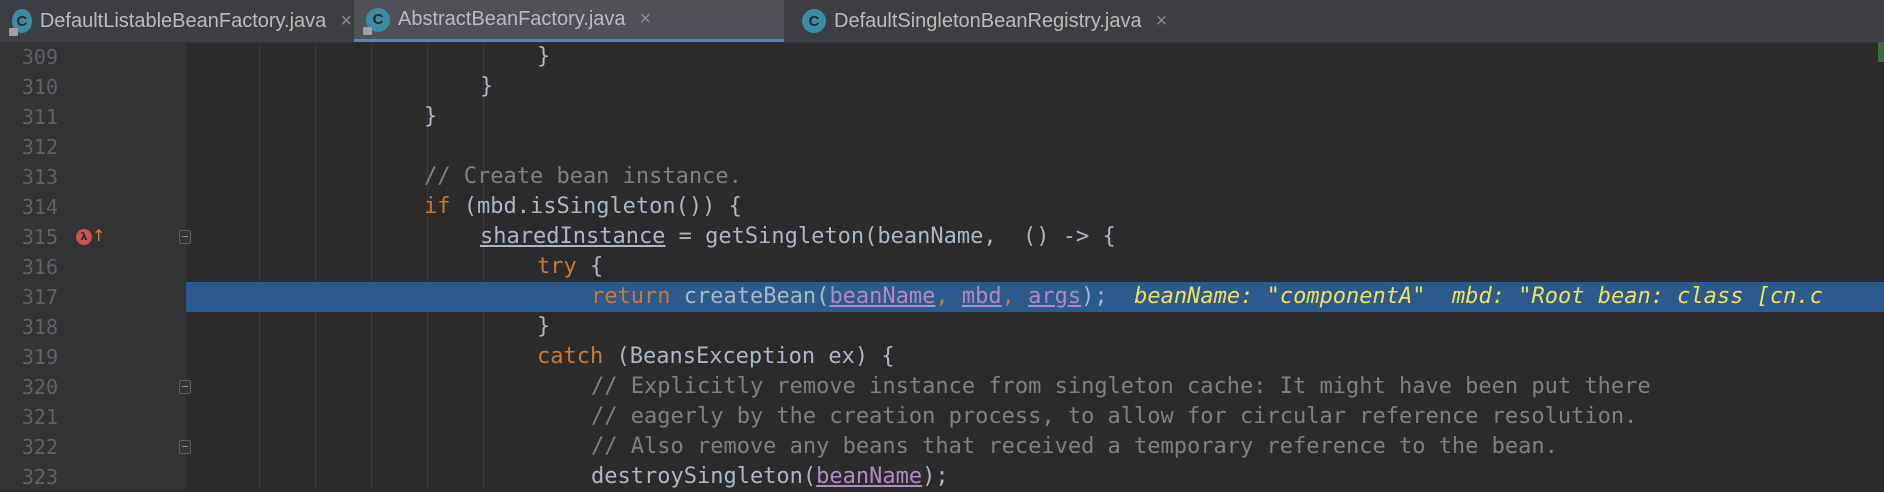 The image size is (1884, 492). I want to click on code-line: 309 }, so click(942, 57).